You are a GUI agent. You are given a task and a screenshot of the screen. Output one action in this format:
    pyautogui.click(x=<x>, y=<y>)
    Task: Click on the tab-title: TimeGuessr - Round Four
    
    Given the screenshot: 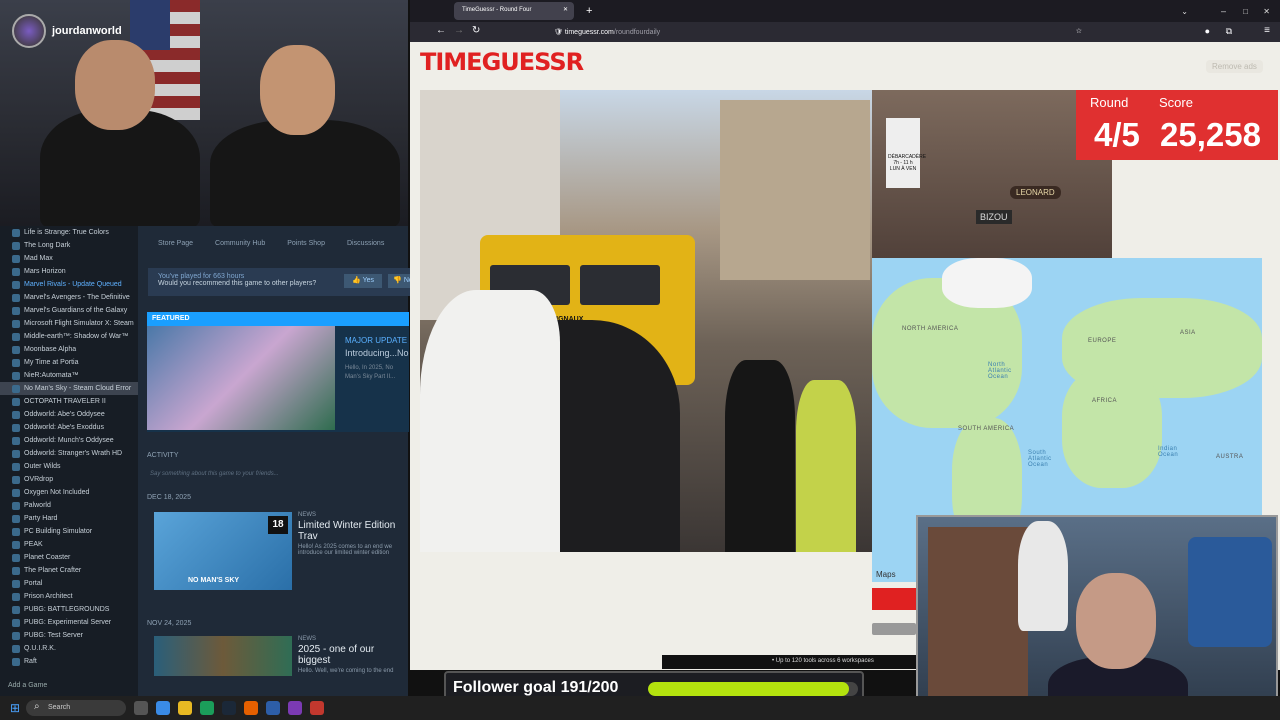 What is the action you would take?
    pyautogui.click(x=497, y=10)
    